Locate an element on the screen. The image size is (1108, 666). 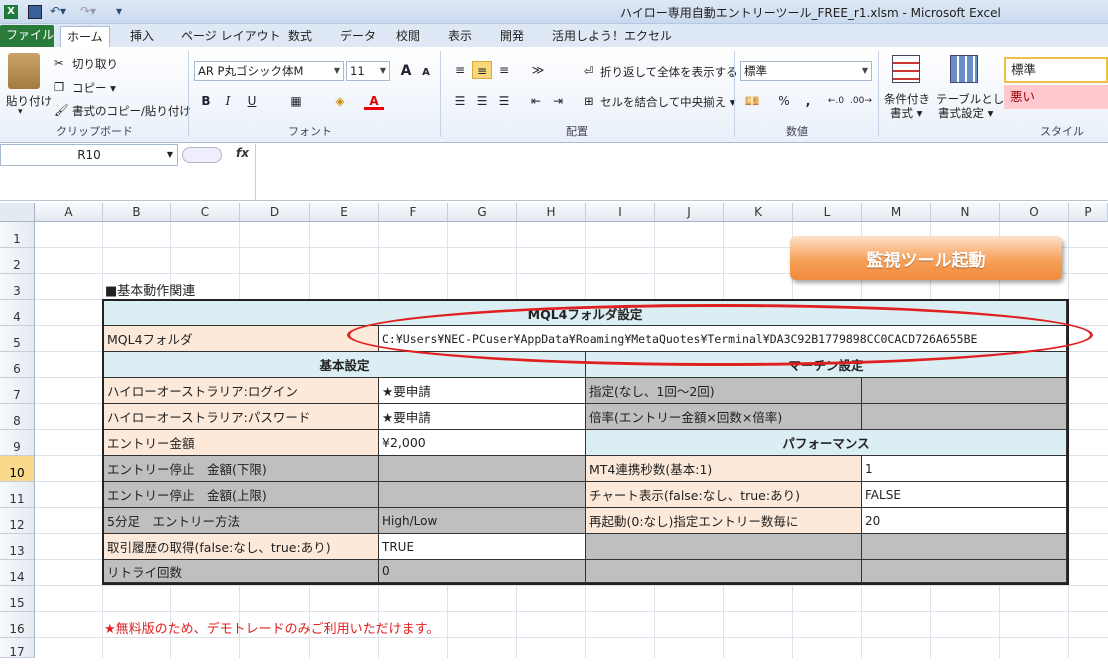
increase-decimal-icon: ←.0 is located at coordinates (836, 101).